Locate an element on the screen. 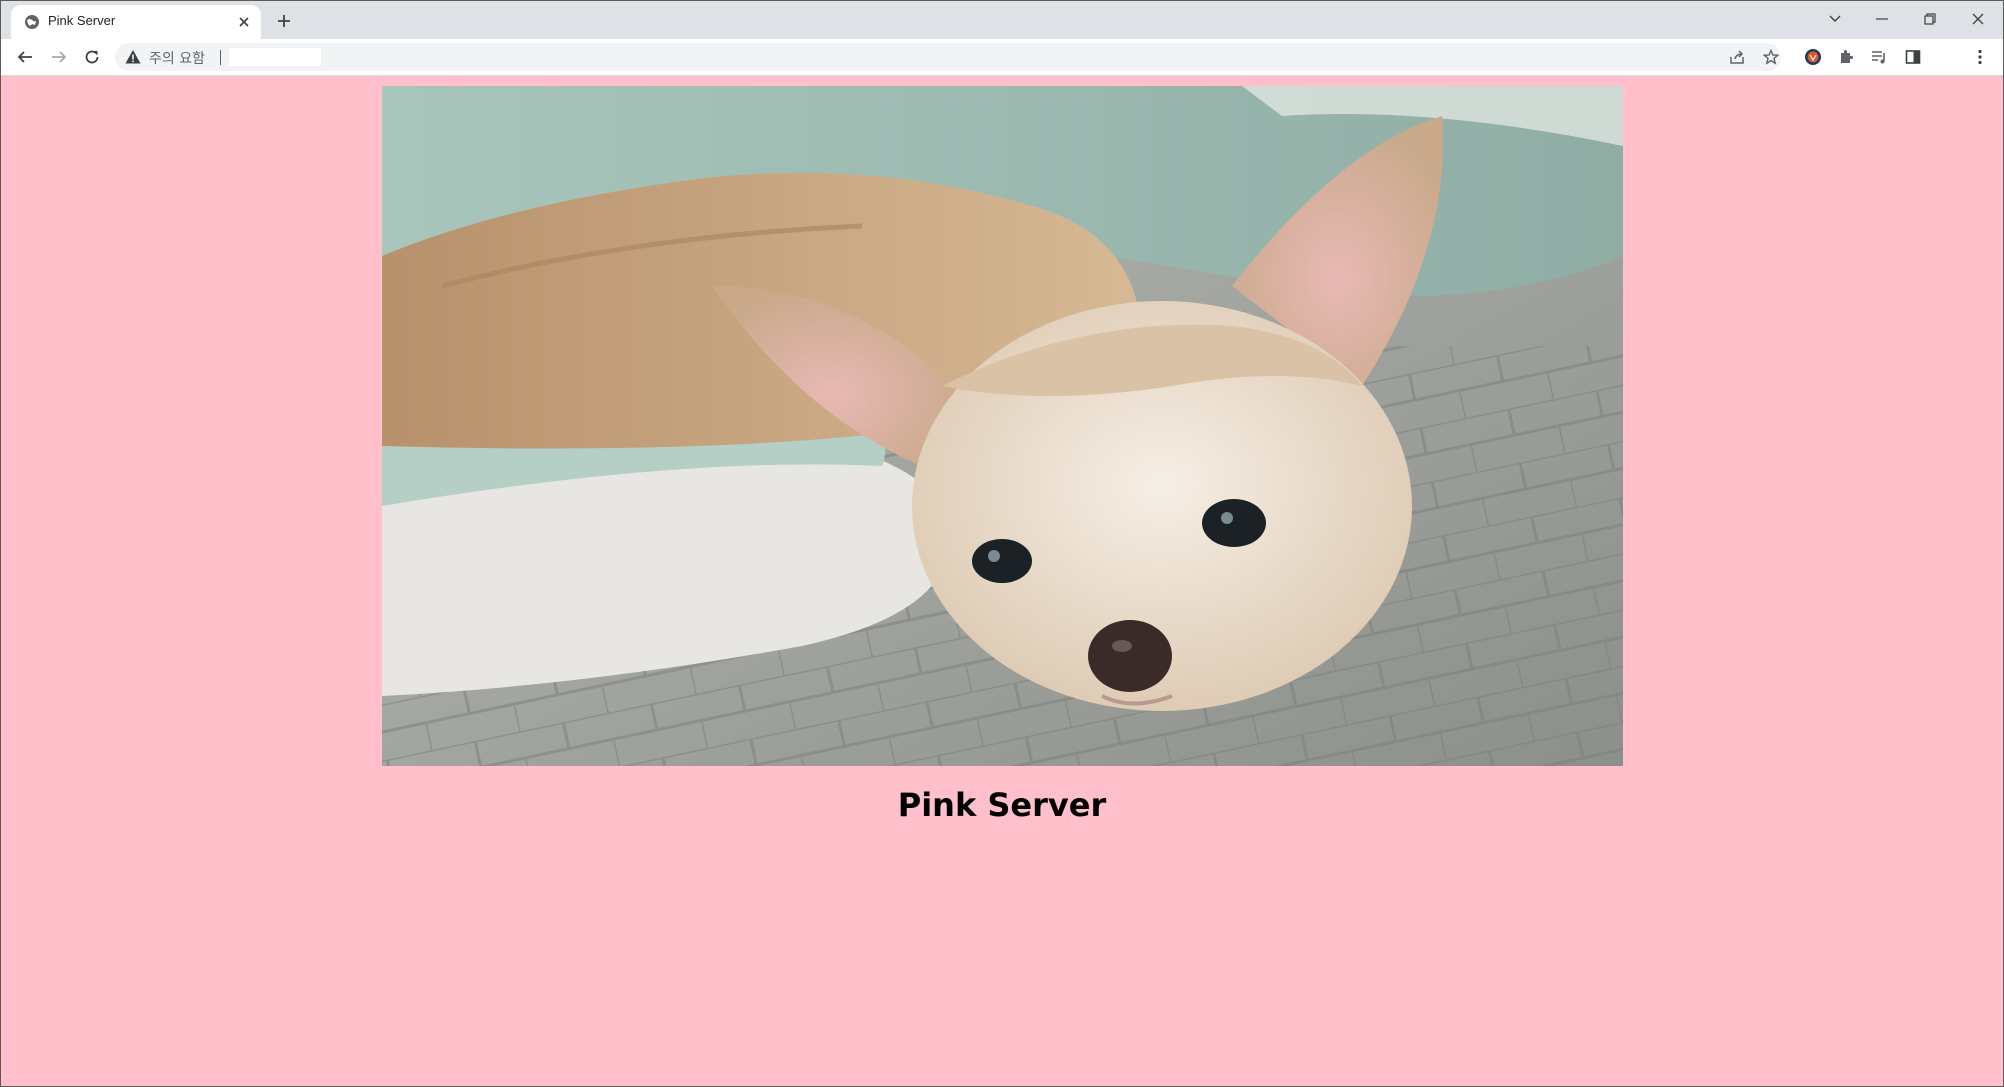 This screenshot has width=2004, height=1087. page-heading: Pink Server is located at coordinates (1002, 805).